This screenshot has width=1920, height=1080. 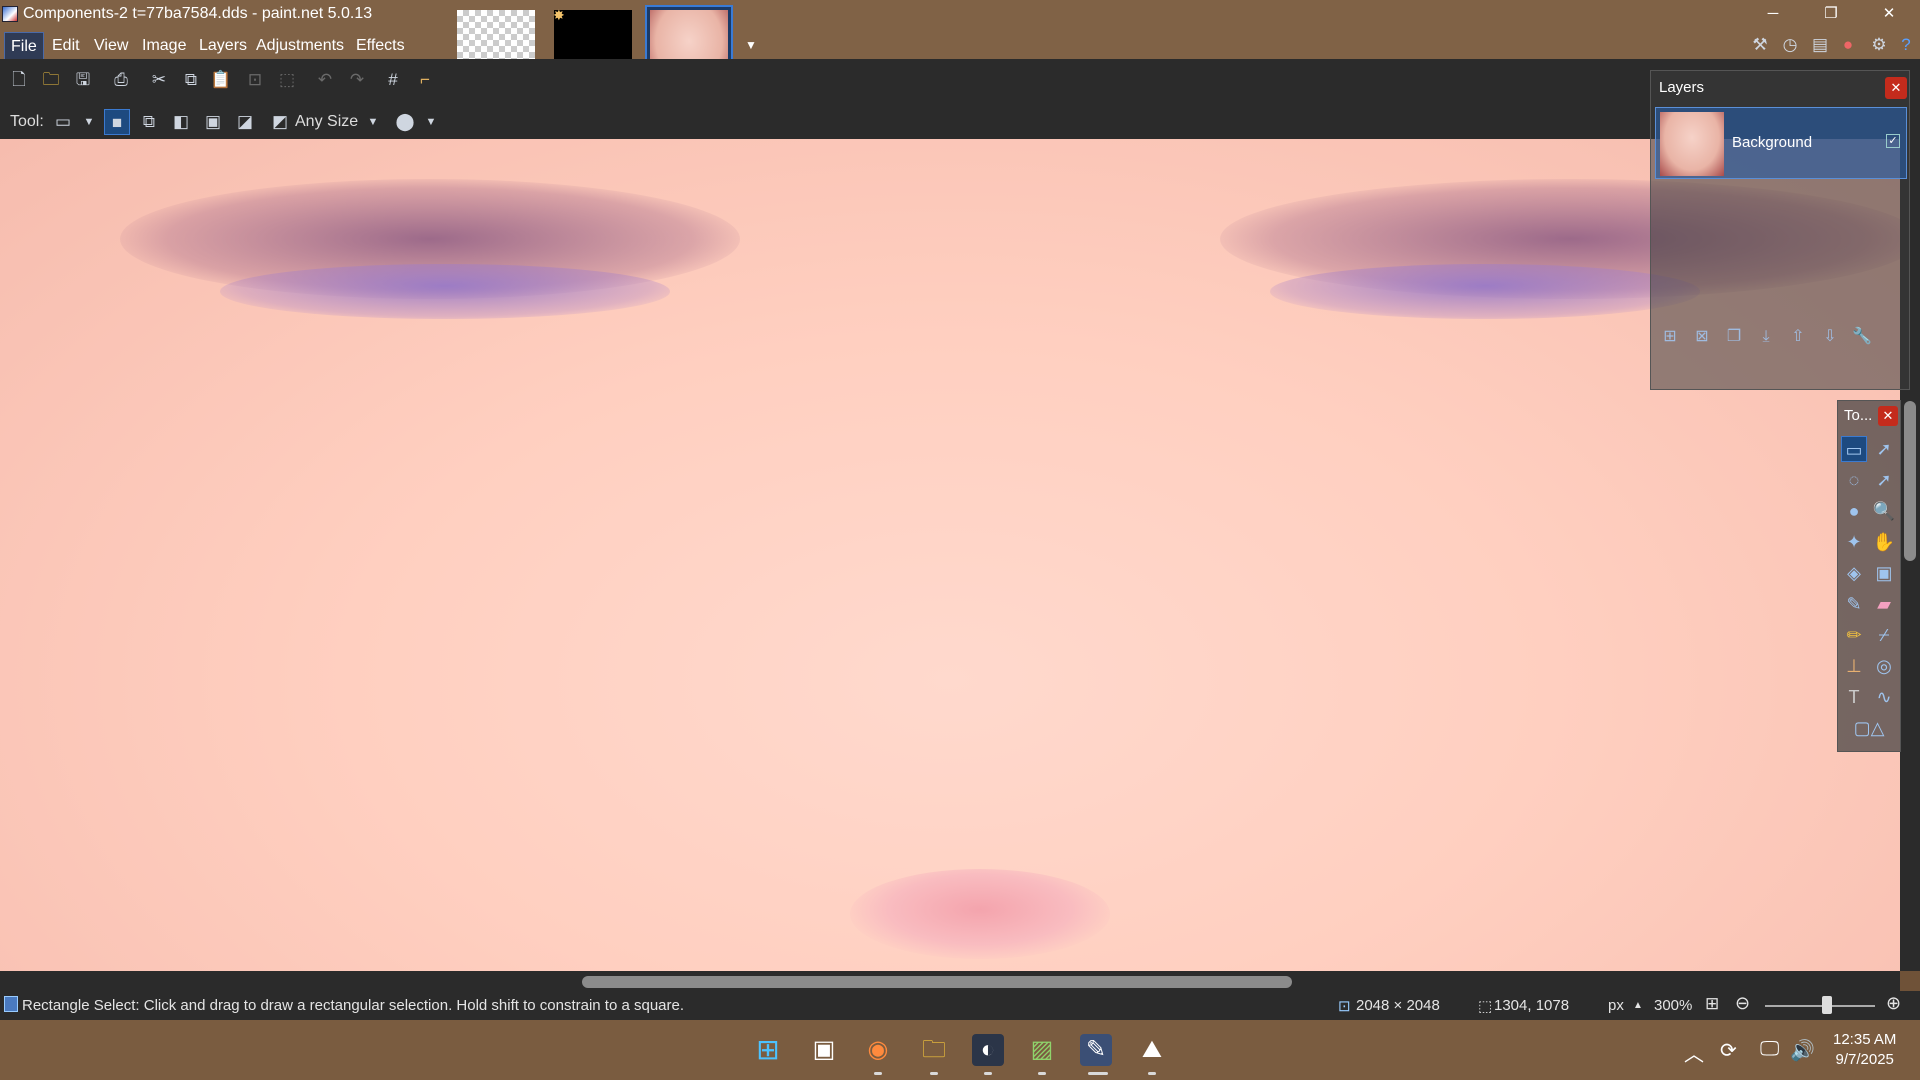 What do you see at coordinates (357, 80) in the screenshot?
I see `redo-icon: ↷` at bounding box center [357, 80].